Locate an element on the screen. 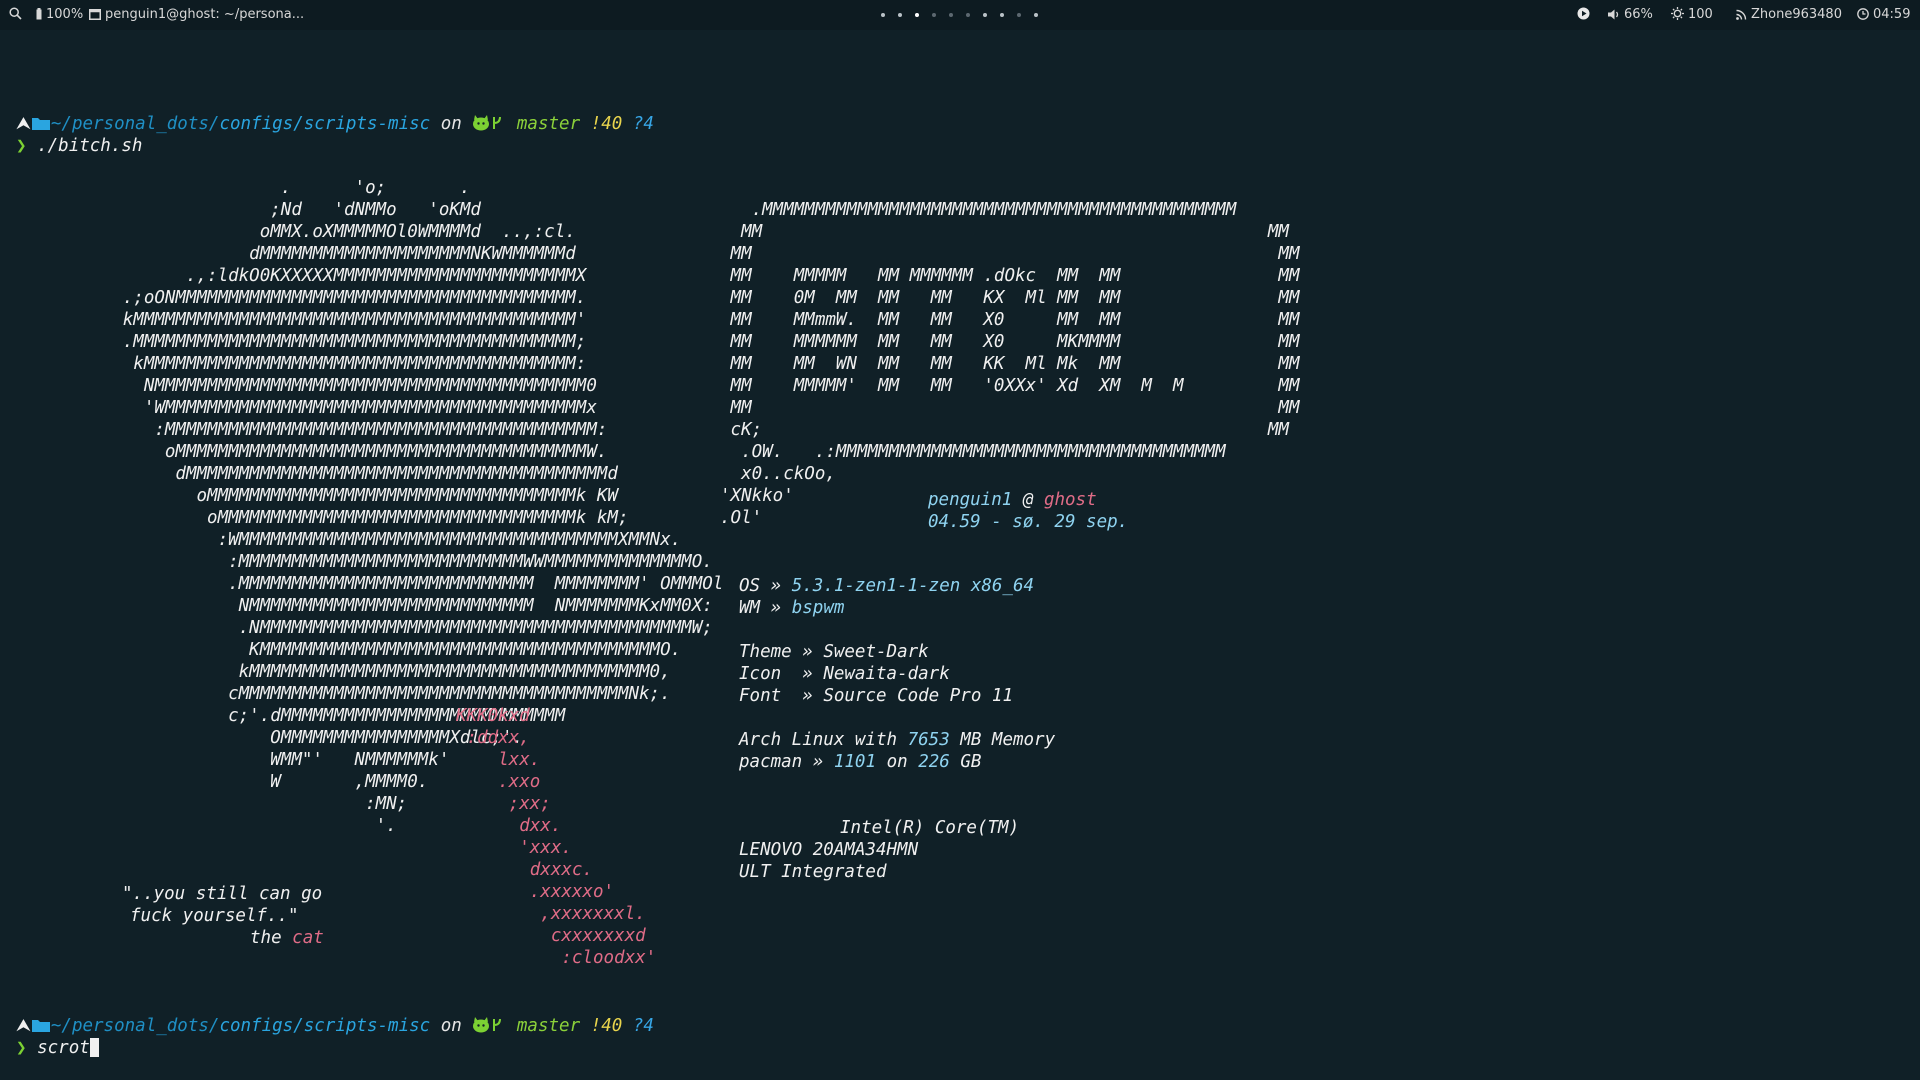  command-line-2: ❯ scrot is located at coordinates (57, 1048).